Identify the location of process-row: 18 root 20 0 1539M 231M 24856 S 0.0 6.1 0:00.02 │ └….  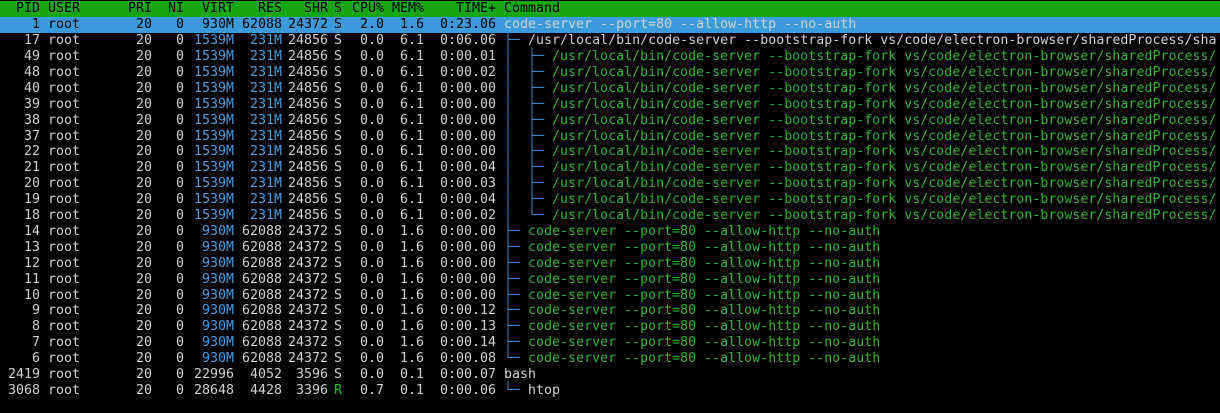
(610, 216).